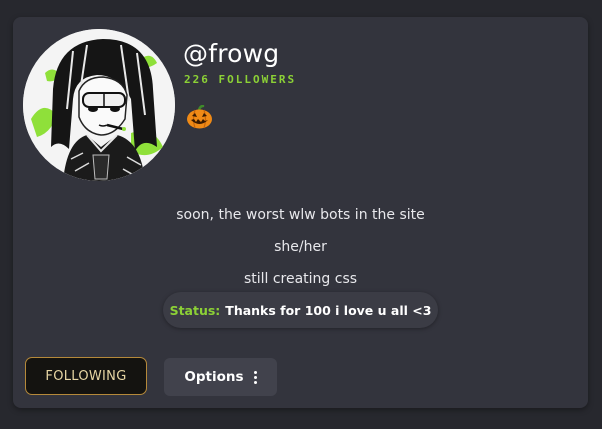 This screenshot has height=429, width=602. What do you see at coordinates (231, 53) in the screenshot?
I see `username: @frowg` at bounding box center [231, 53].